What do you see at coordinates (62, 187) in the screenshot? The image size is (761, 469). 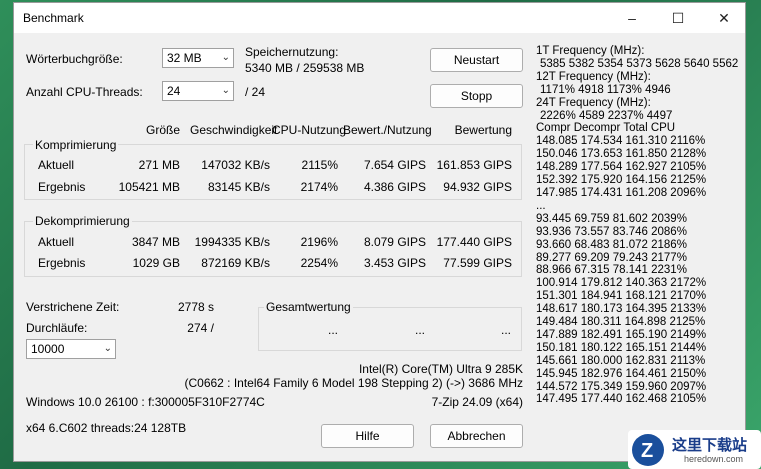 I see `compression-result-label: Ergebnis` at bounding box center [62, 187].